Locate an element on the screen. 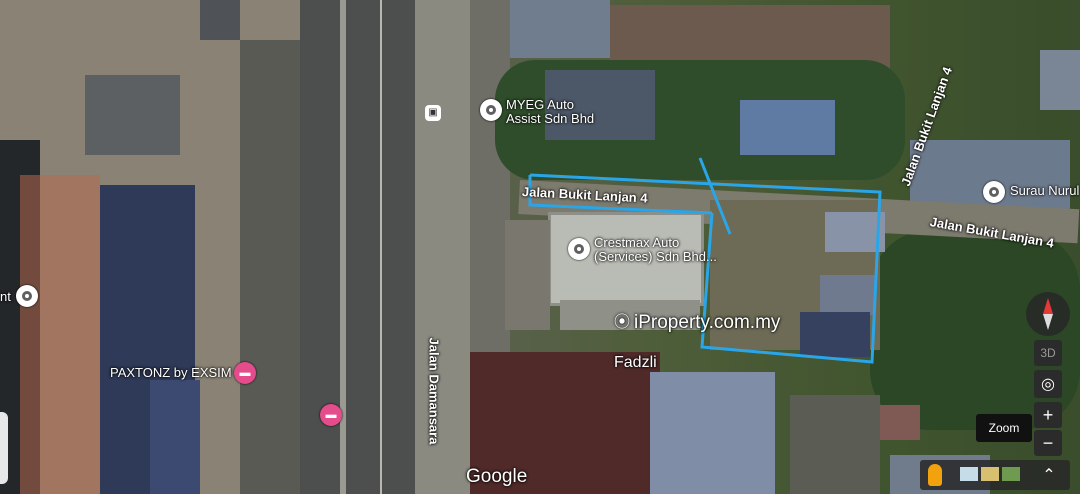 The width and height of the screenshot is (1080, 494). expand-button: ⌃ is located at coordinates (1049, 475).